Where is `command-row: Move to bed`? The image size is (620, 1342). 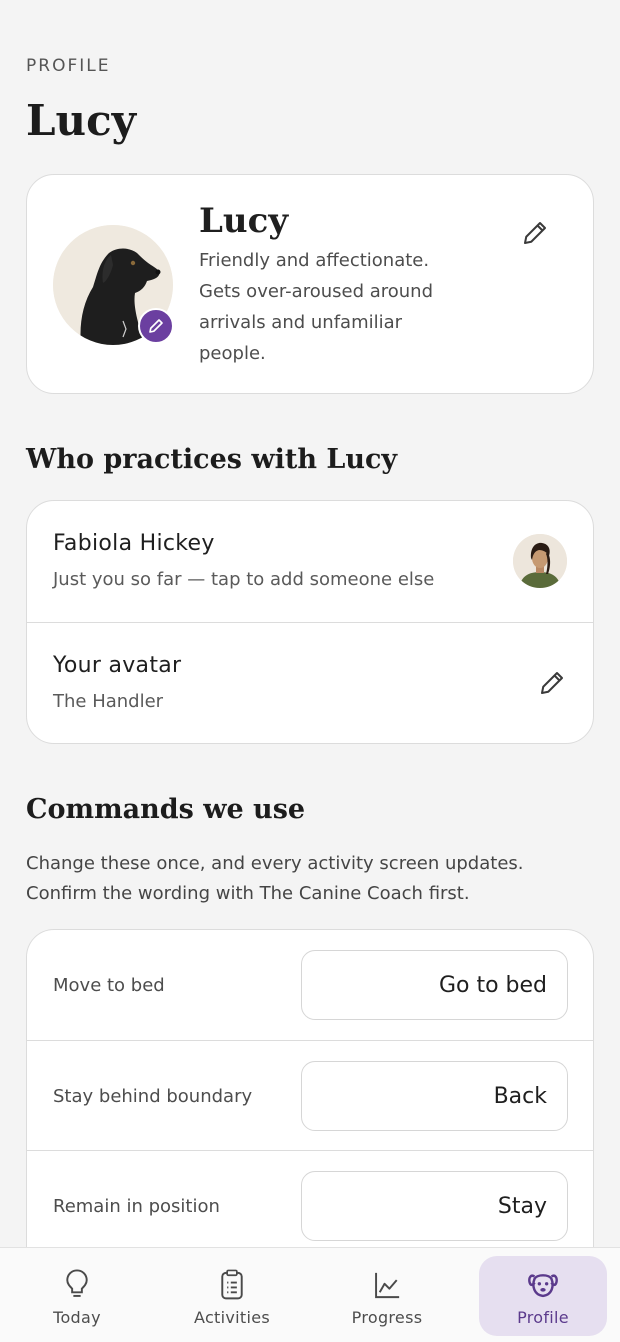
command-row: Move to bed is located at coordinates (310, 985).